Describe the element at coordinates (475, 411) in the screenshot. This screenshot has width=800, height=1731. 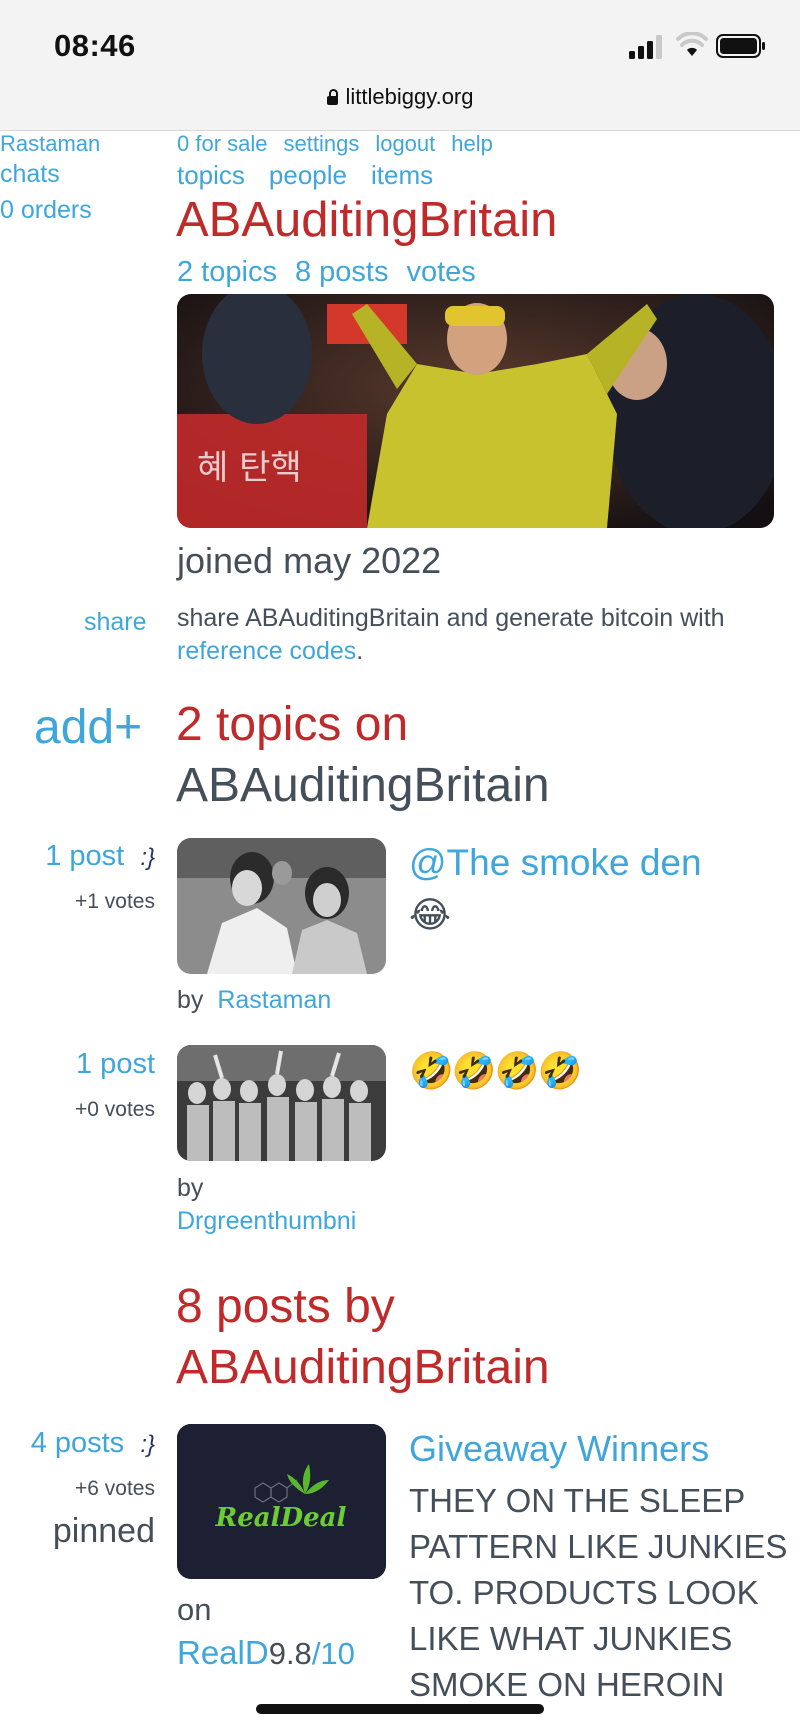
I see `profile-banner-image: 혜 탄핵` at that location.